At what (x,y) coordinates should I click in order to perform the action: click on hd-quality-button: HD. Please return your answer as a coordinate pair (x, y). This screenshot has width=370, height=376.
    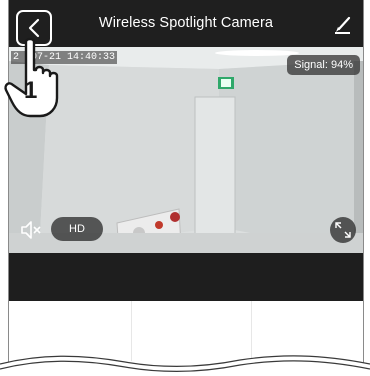
    Looking at the image, I should click on (77, 229).